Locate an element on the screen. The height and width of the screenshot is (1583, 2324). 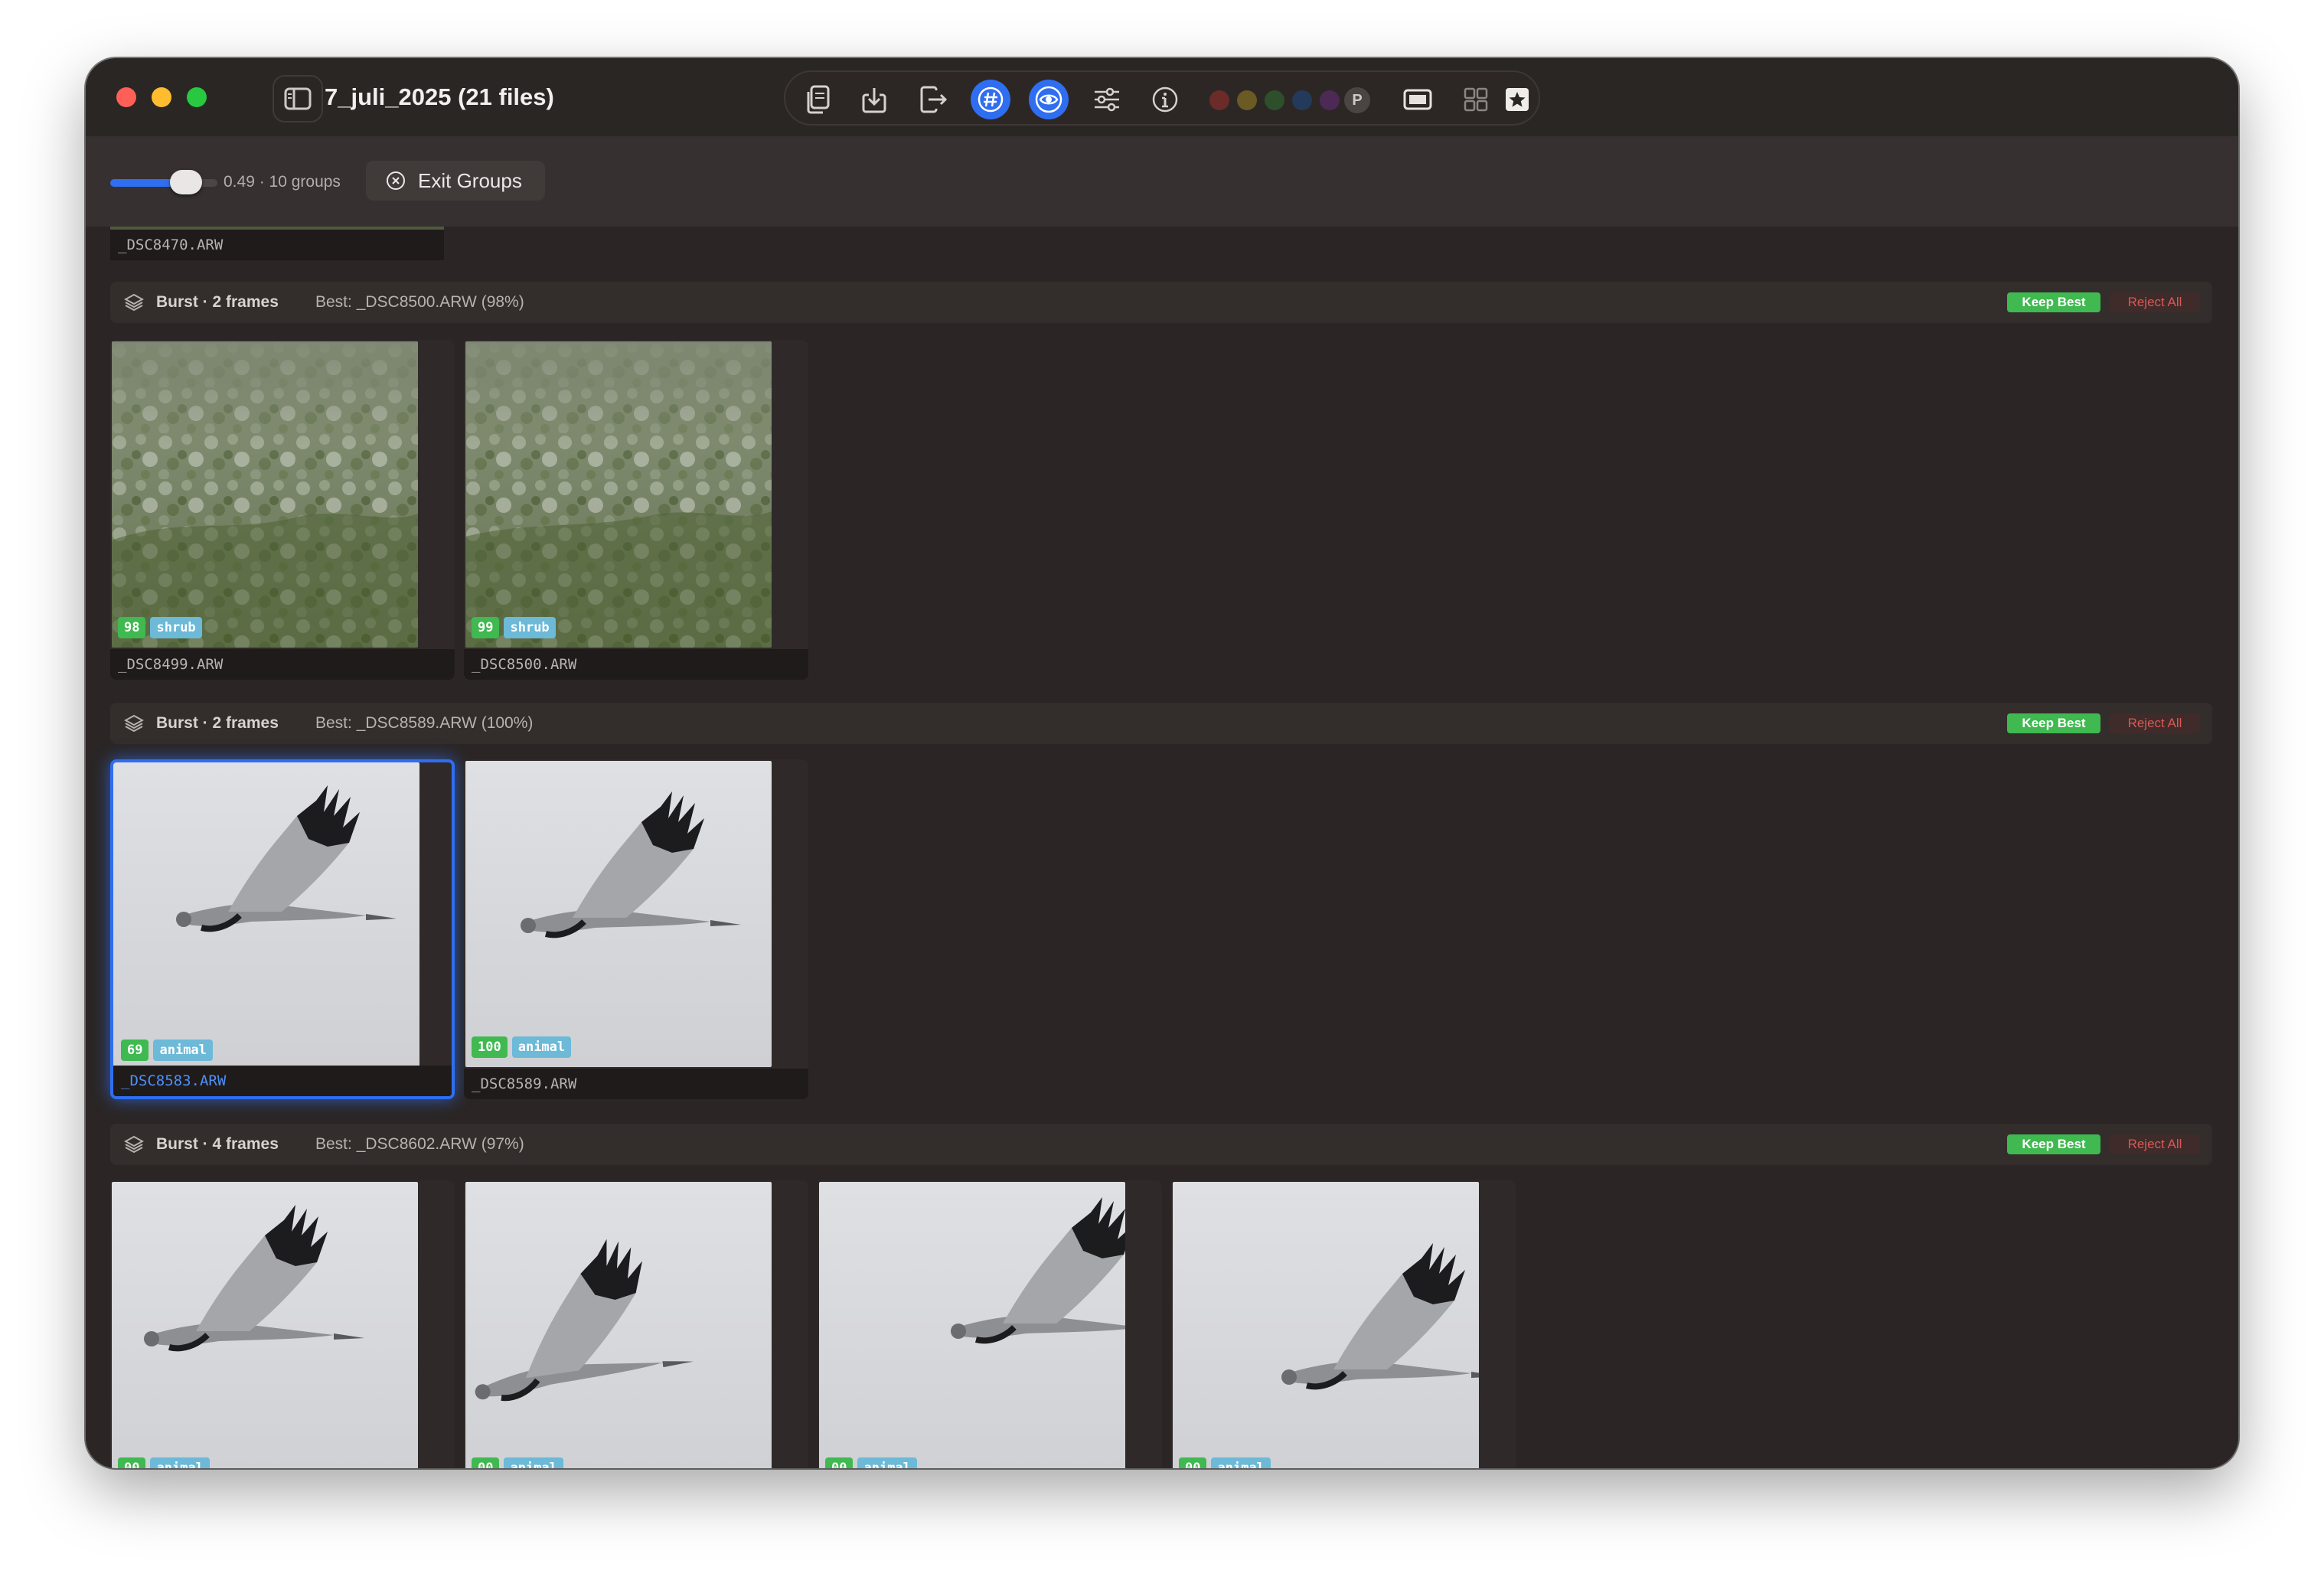
score-badge: 98 is located at coordinates (132, 628).